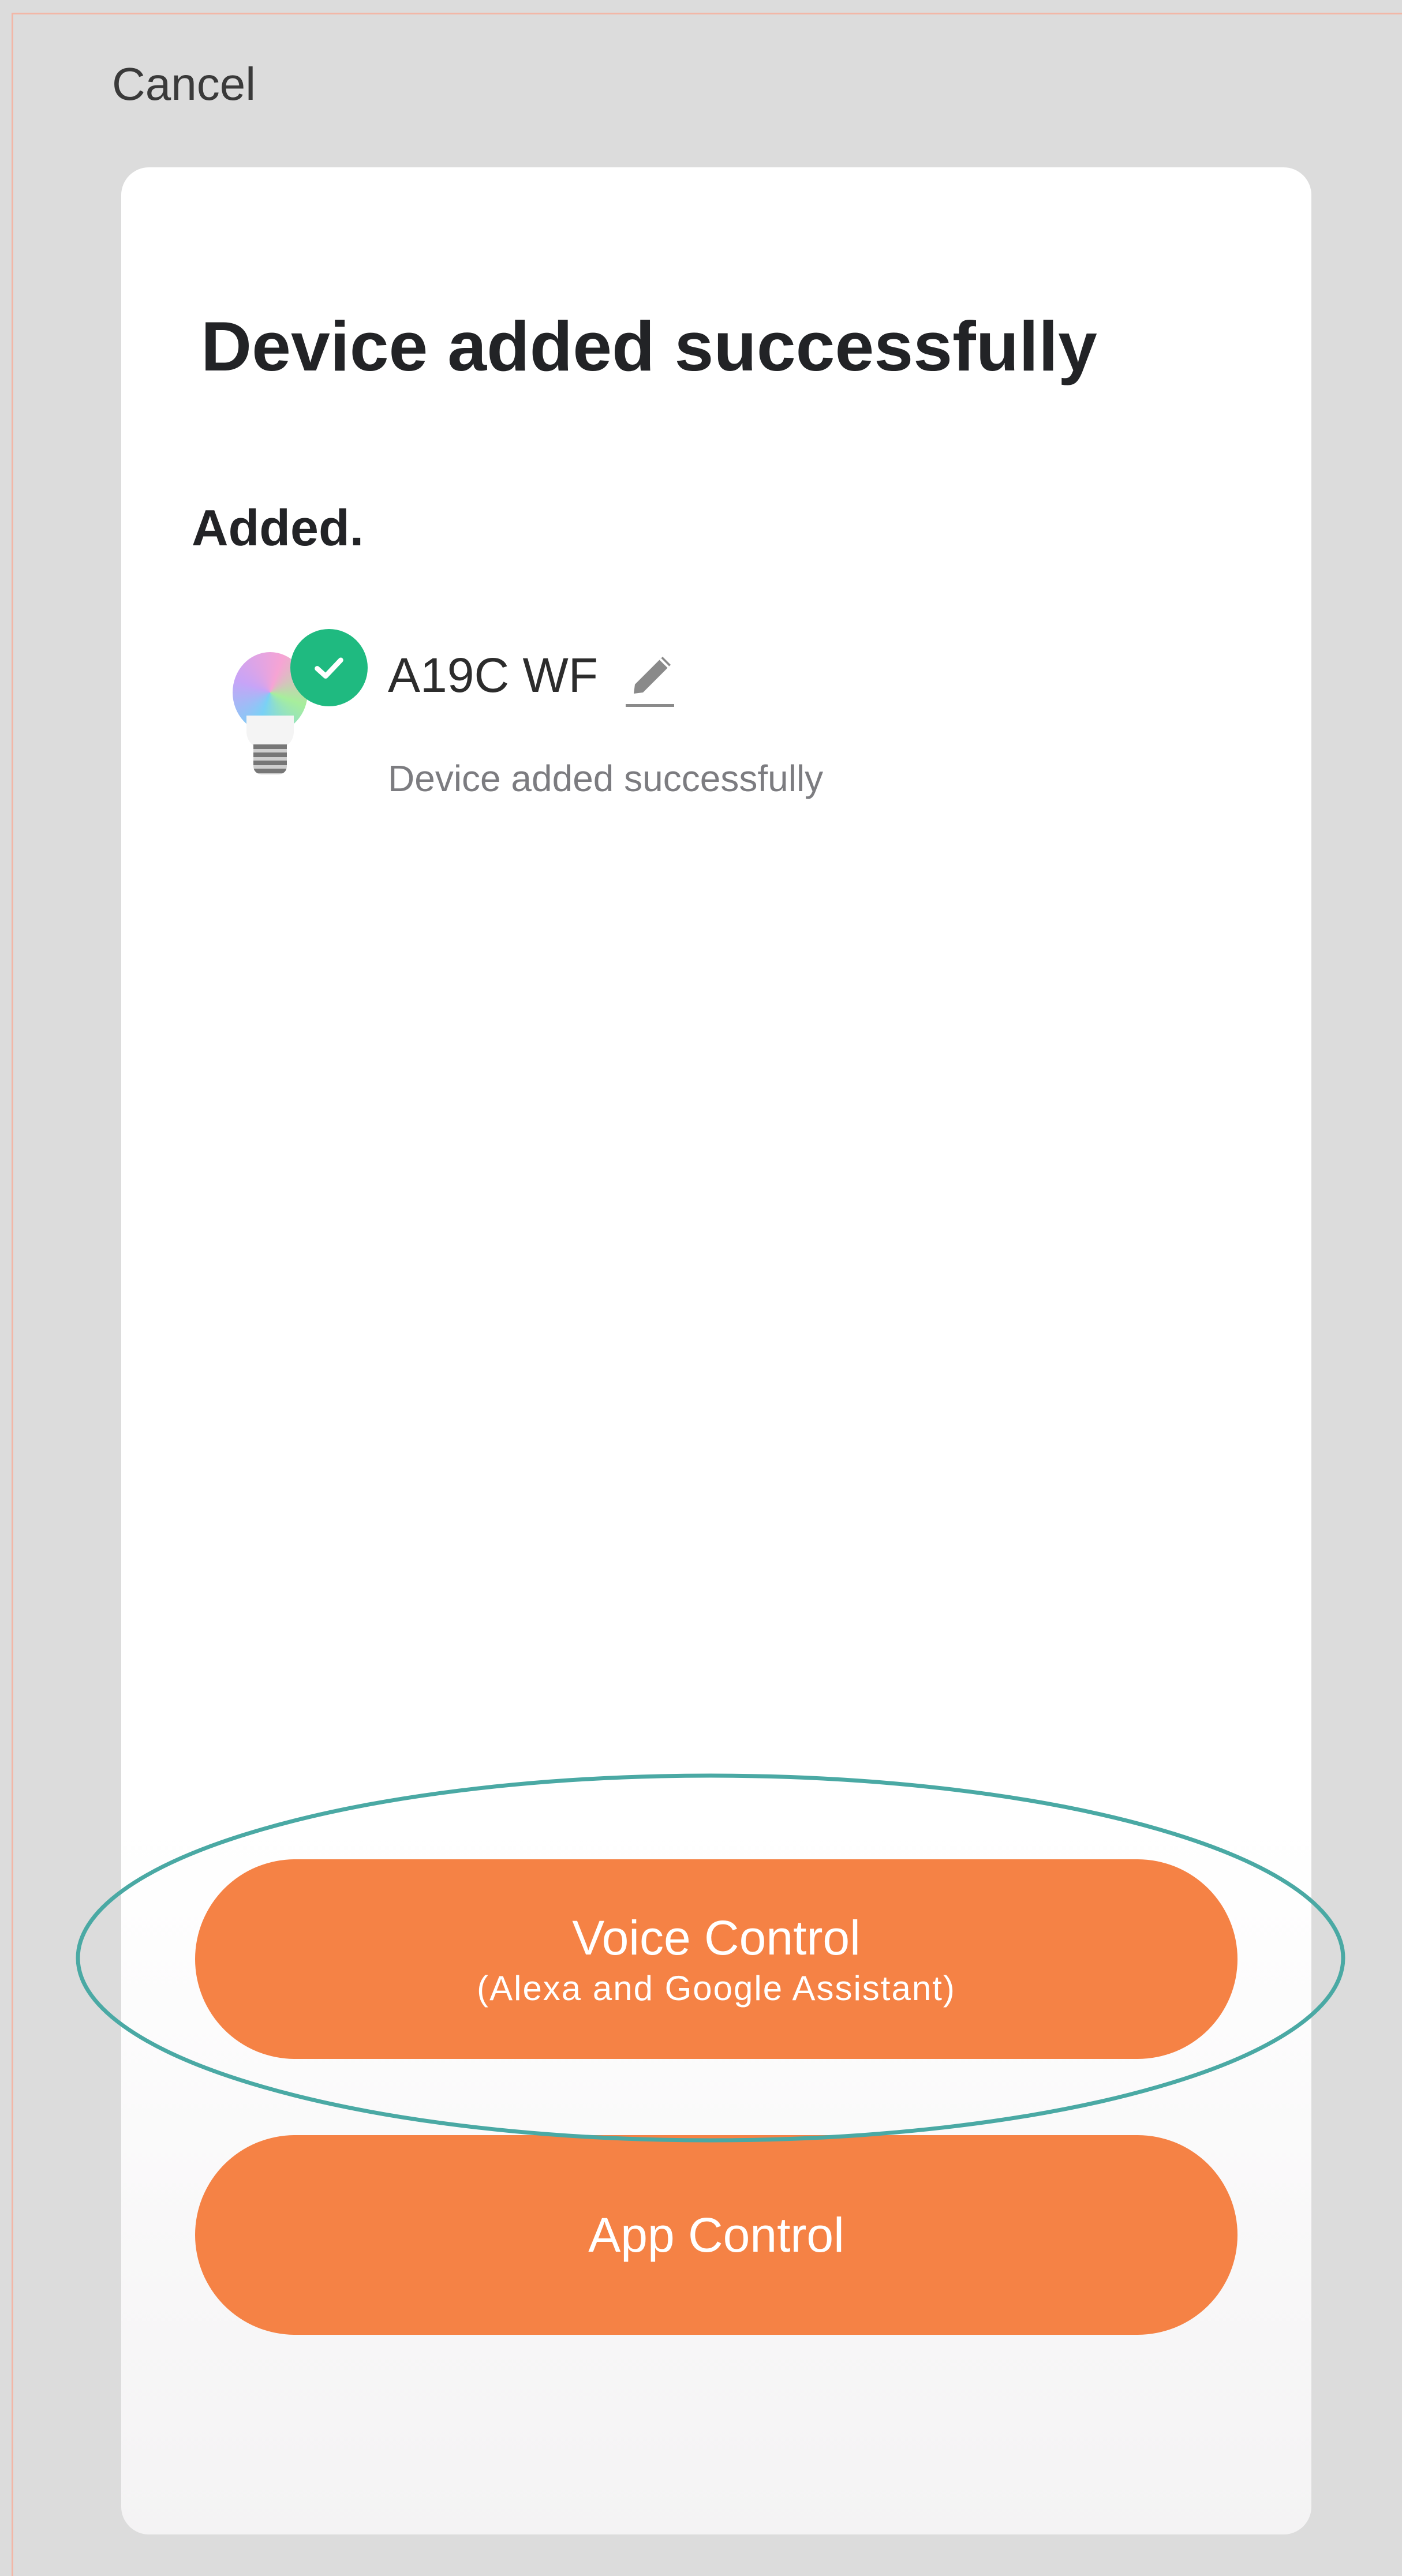  Describe the element at coordinates (716, 1938) in the screenshot. I see `voice-control-label: Voice Control` at that location.